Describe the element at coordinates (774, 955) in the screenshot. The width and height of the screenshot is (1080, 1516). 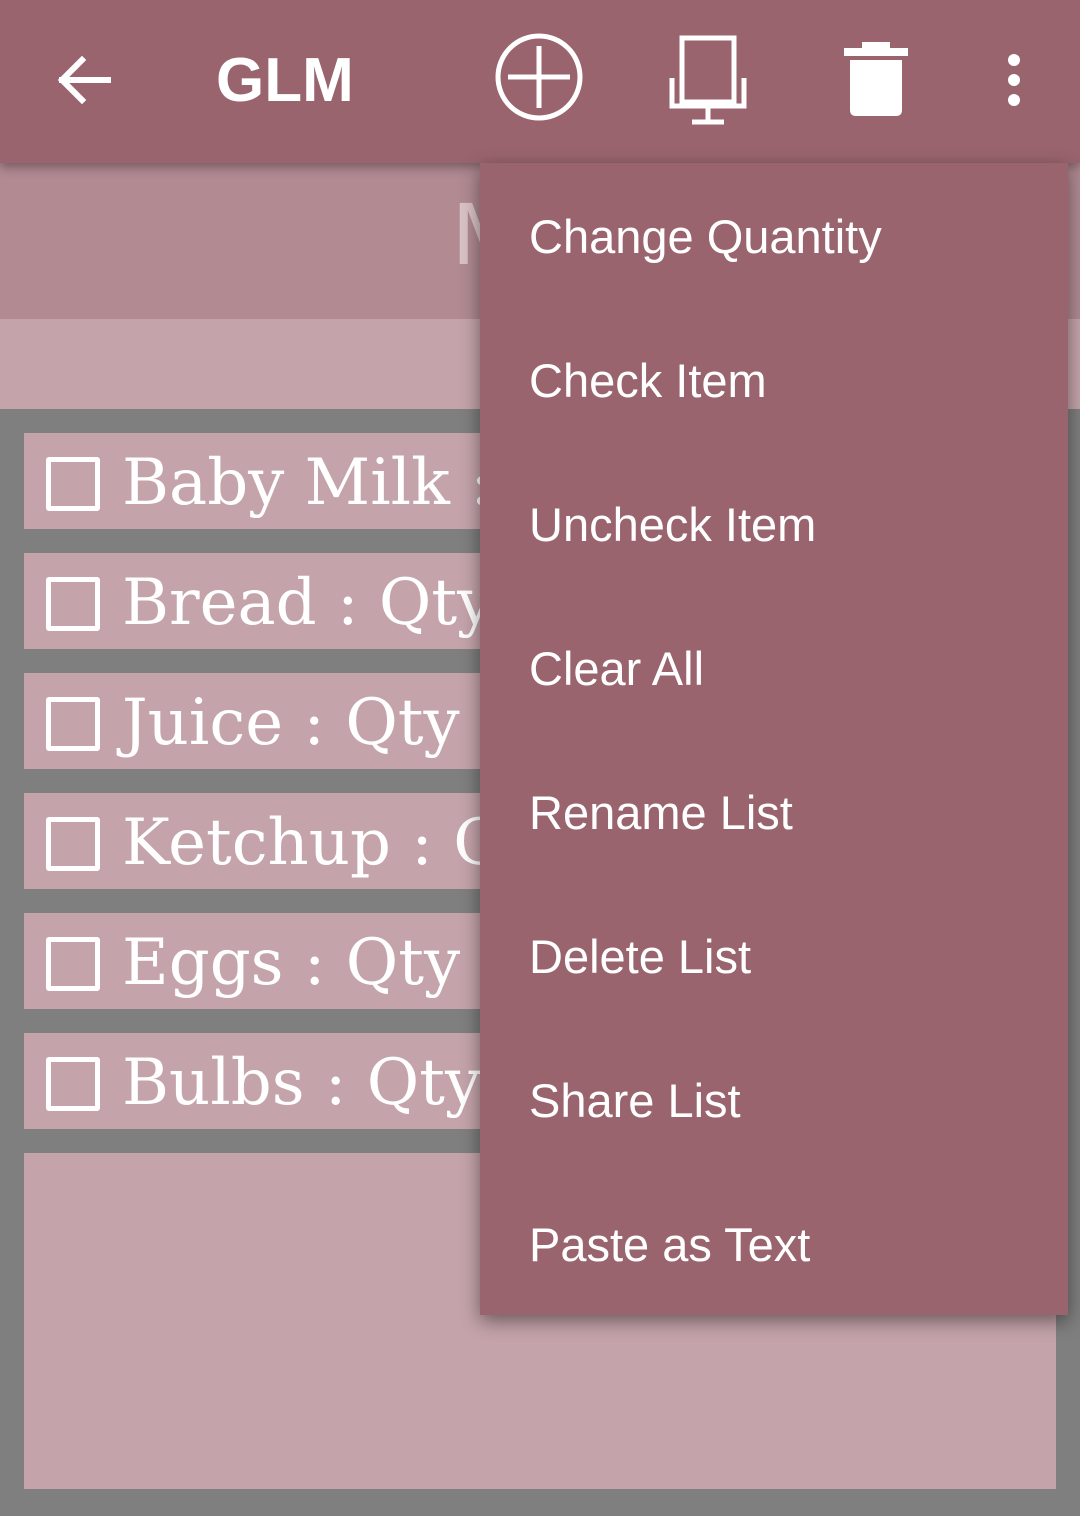
I see `menu-item-delete-list: Delete List` at that location.